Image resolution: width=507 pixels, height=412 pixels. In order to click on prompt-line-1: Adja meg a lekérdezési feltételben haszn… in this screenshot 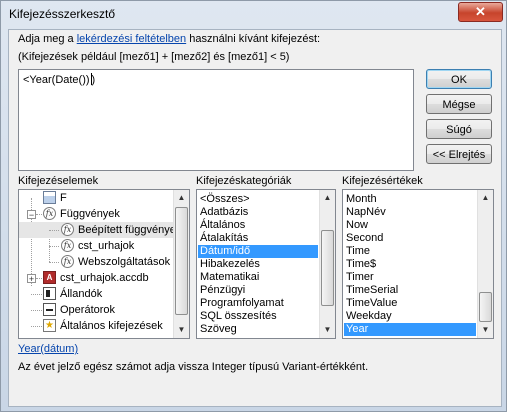, I will do `click(169, 39)`.